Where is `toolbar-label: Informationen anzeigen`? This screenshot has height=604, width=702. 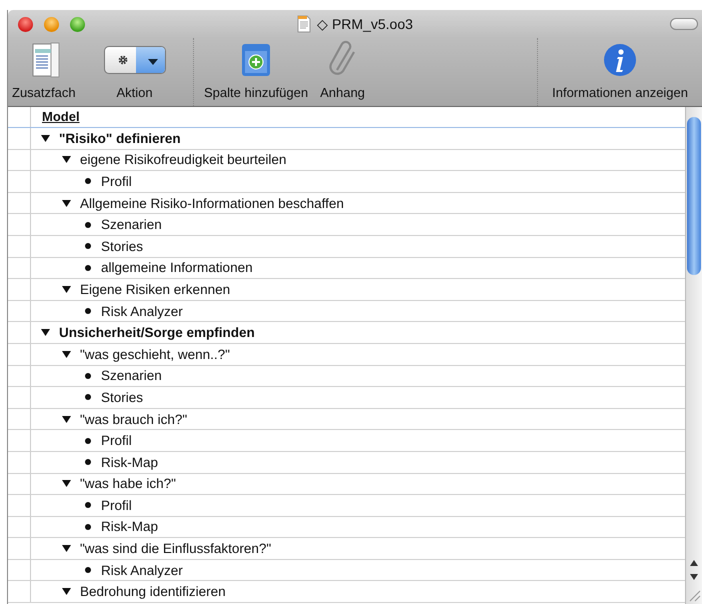
toolbar-label: Informationen anzeigen is located at coordinates (620, 92).